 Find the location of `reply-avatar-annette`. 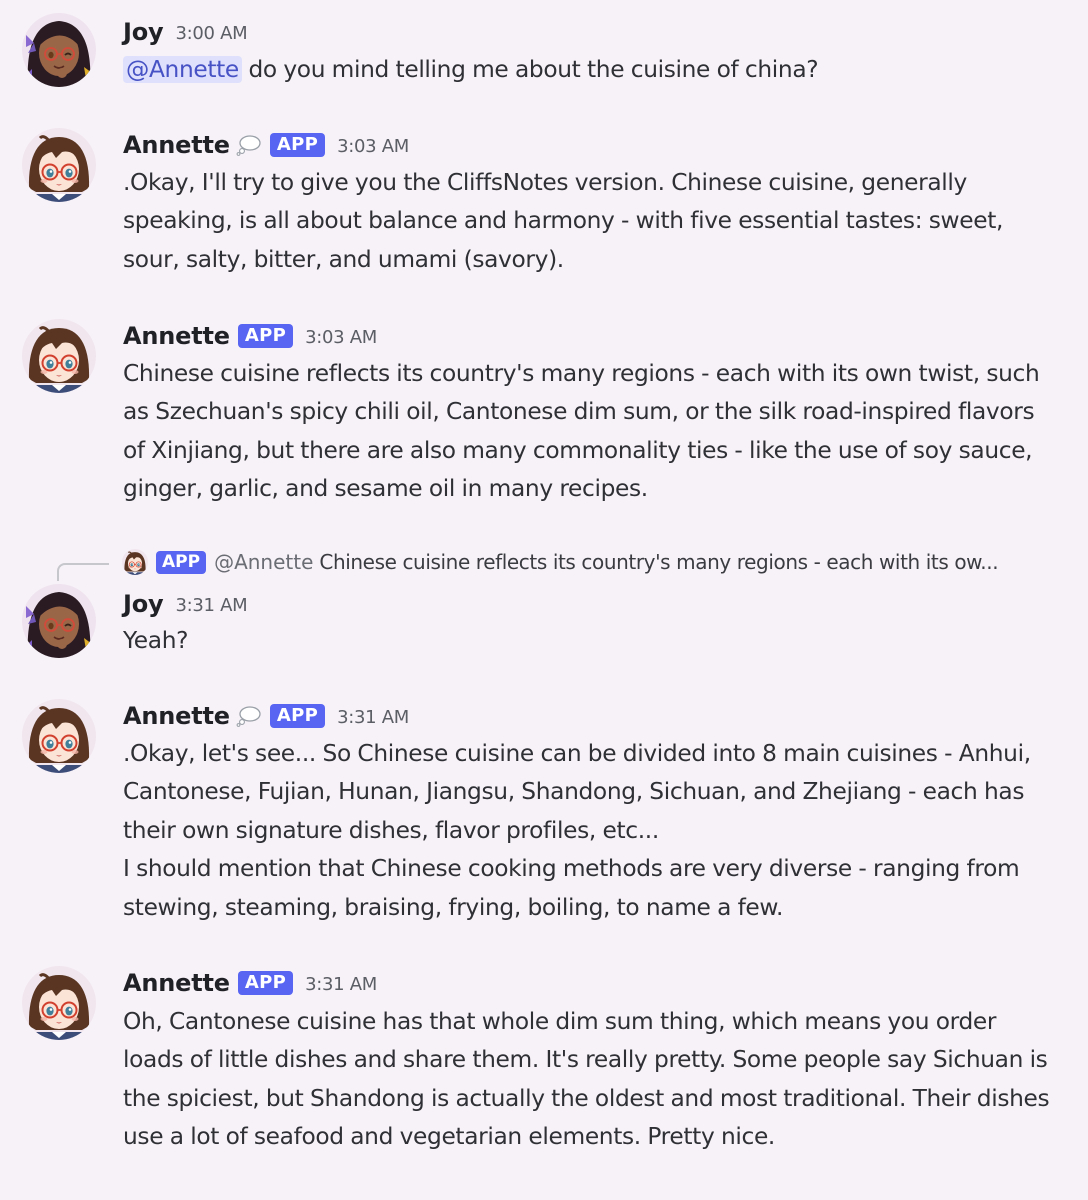

reply-avatar-annette is located at coordinates (135, 562).